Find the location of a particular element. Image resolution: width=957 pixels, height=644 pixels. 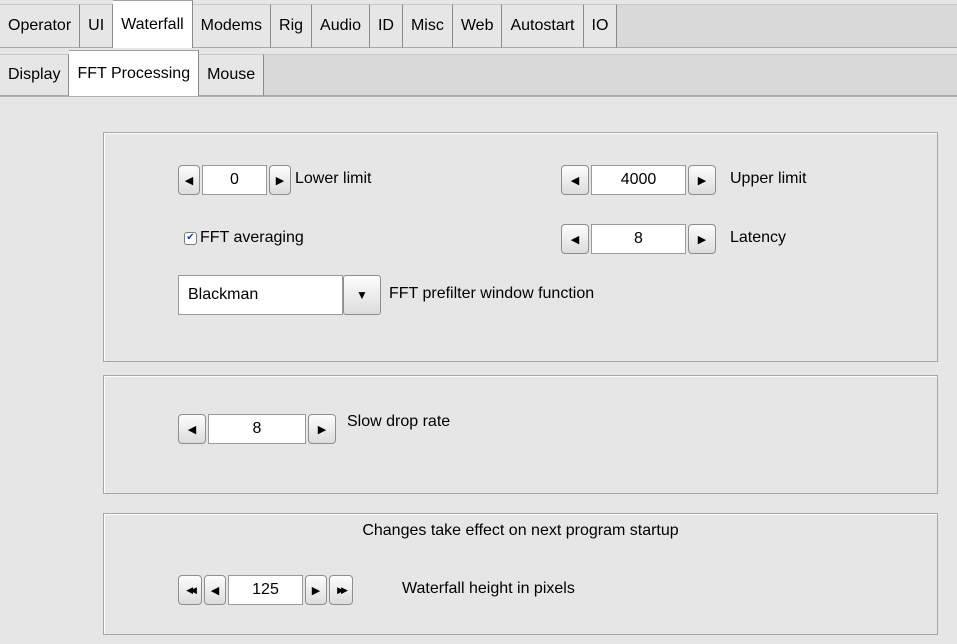

check-icon: ✔ is located at coordinates (190, 237).